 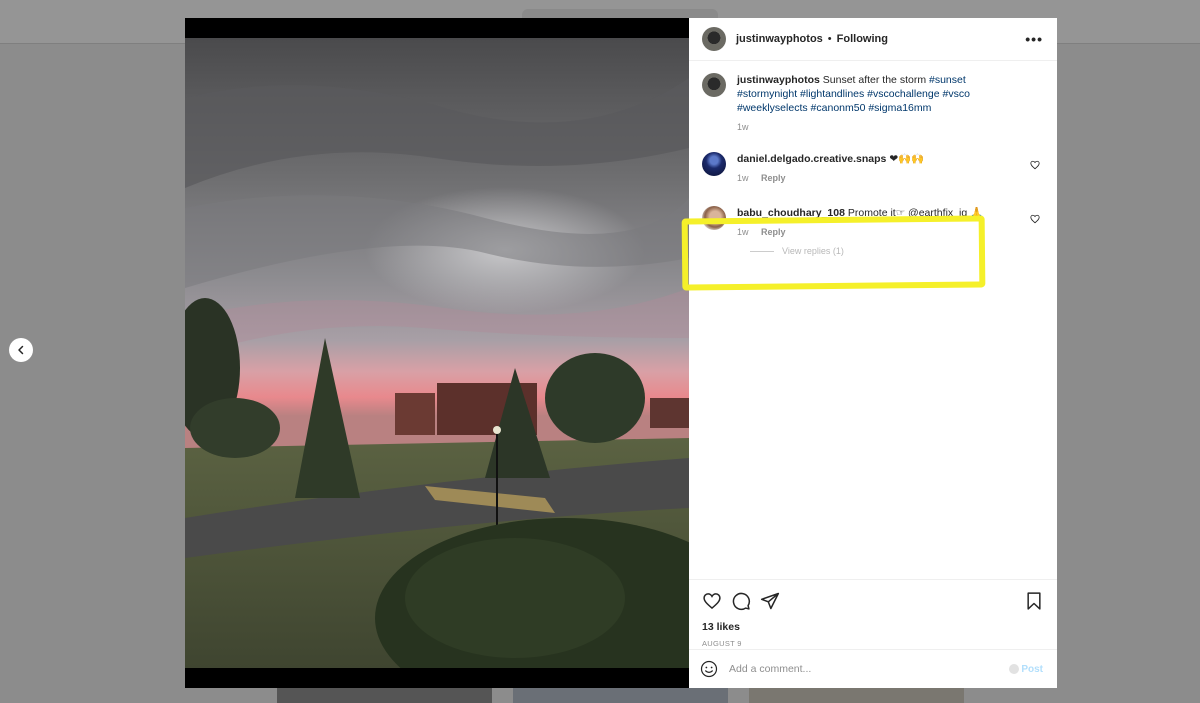 I want to click on hashtag-link: #weeklyselects, so click(x=772, y=108).